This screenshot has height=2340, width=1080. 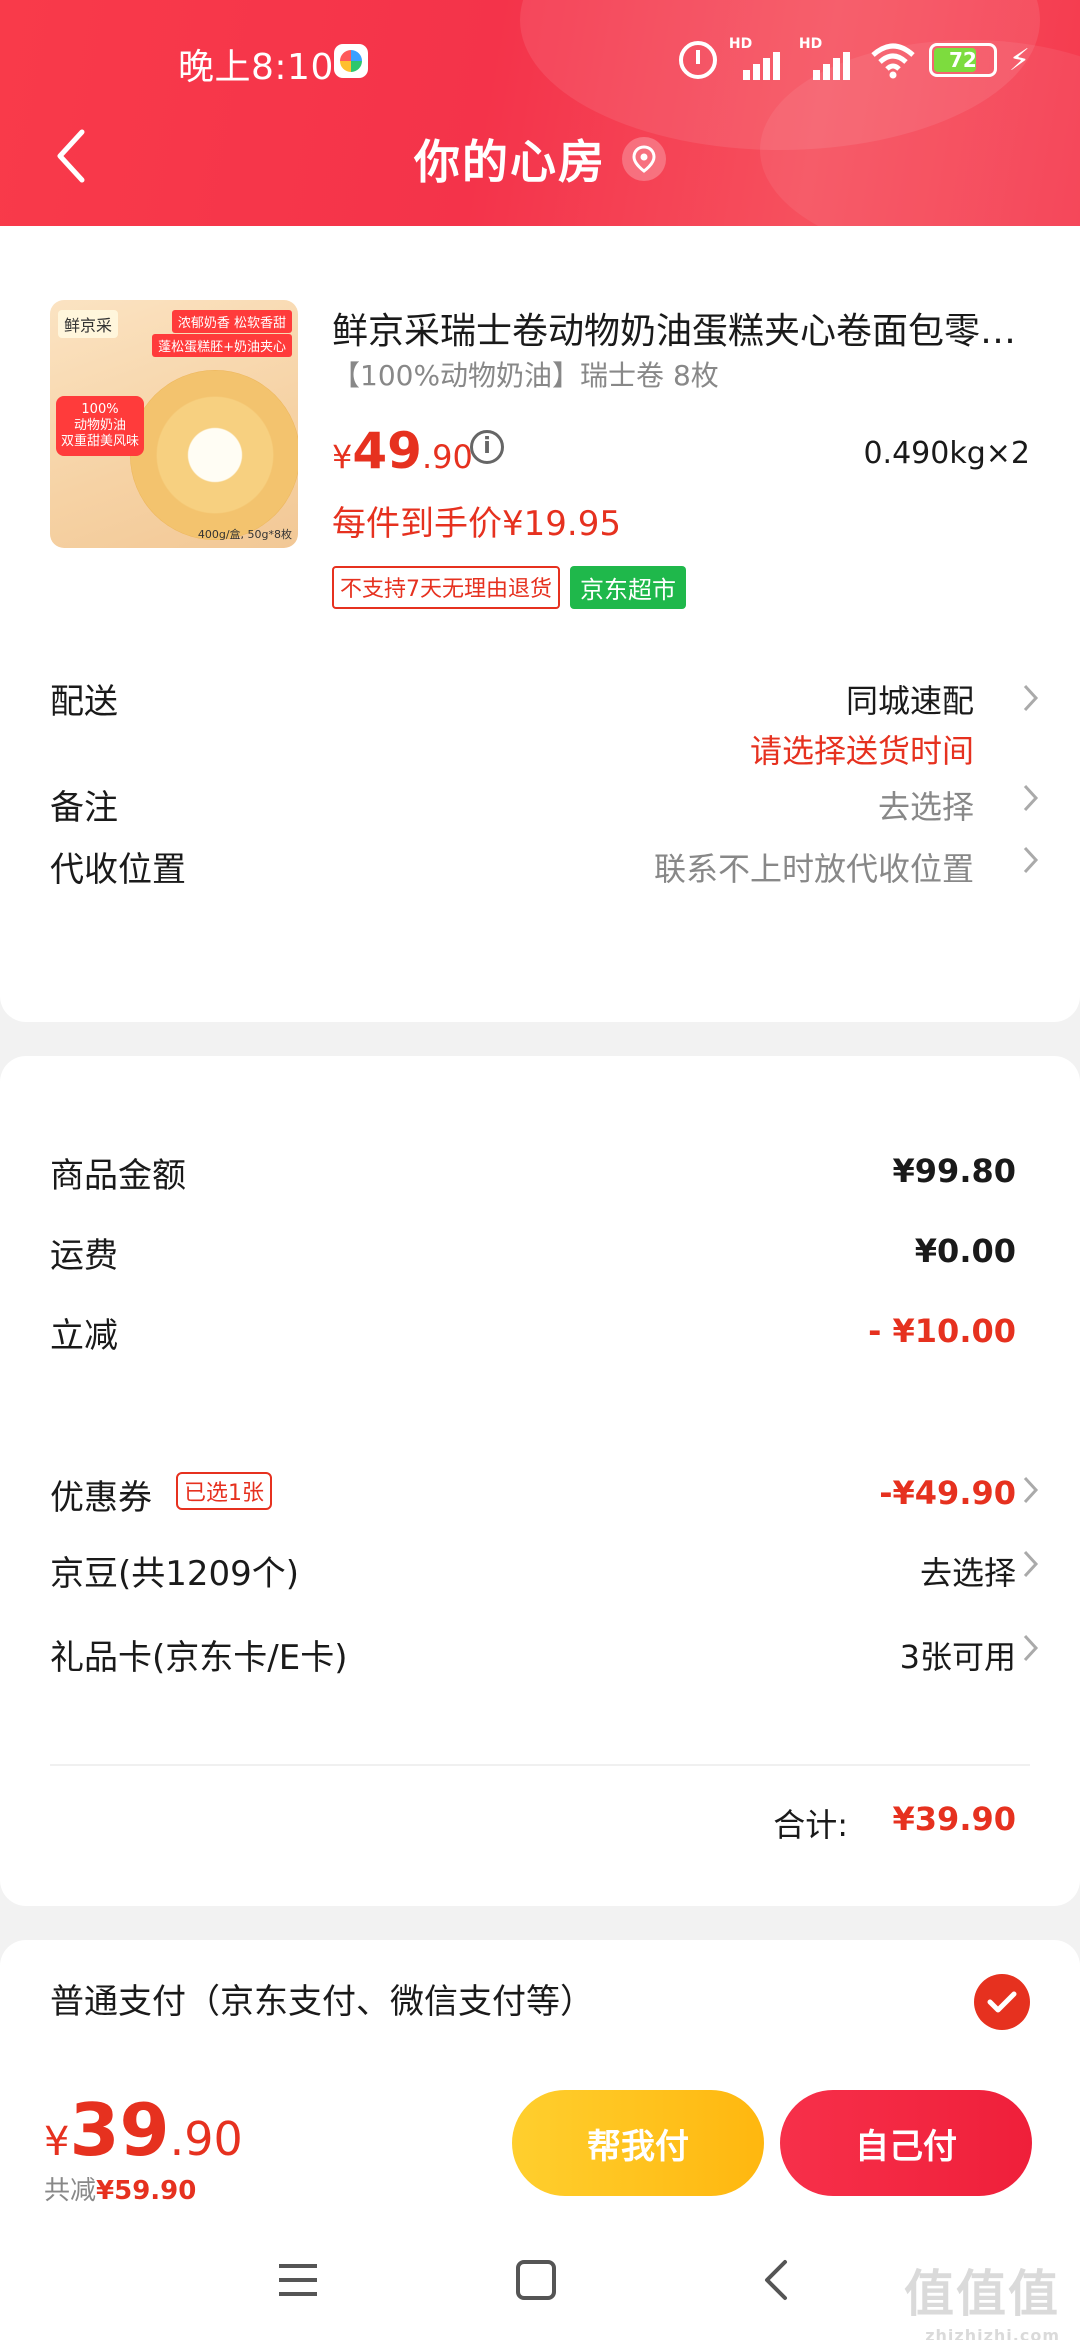 I want to click on payment-method-card: 普通支付（京东支付、微信支付等）, so click(x=540, y=2005).